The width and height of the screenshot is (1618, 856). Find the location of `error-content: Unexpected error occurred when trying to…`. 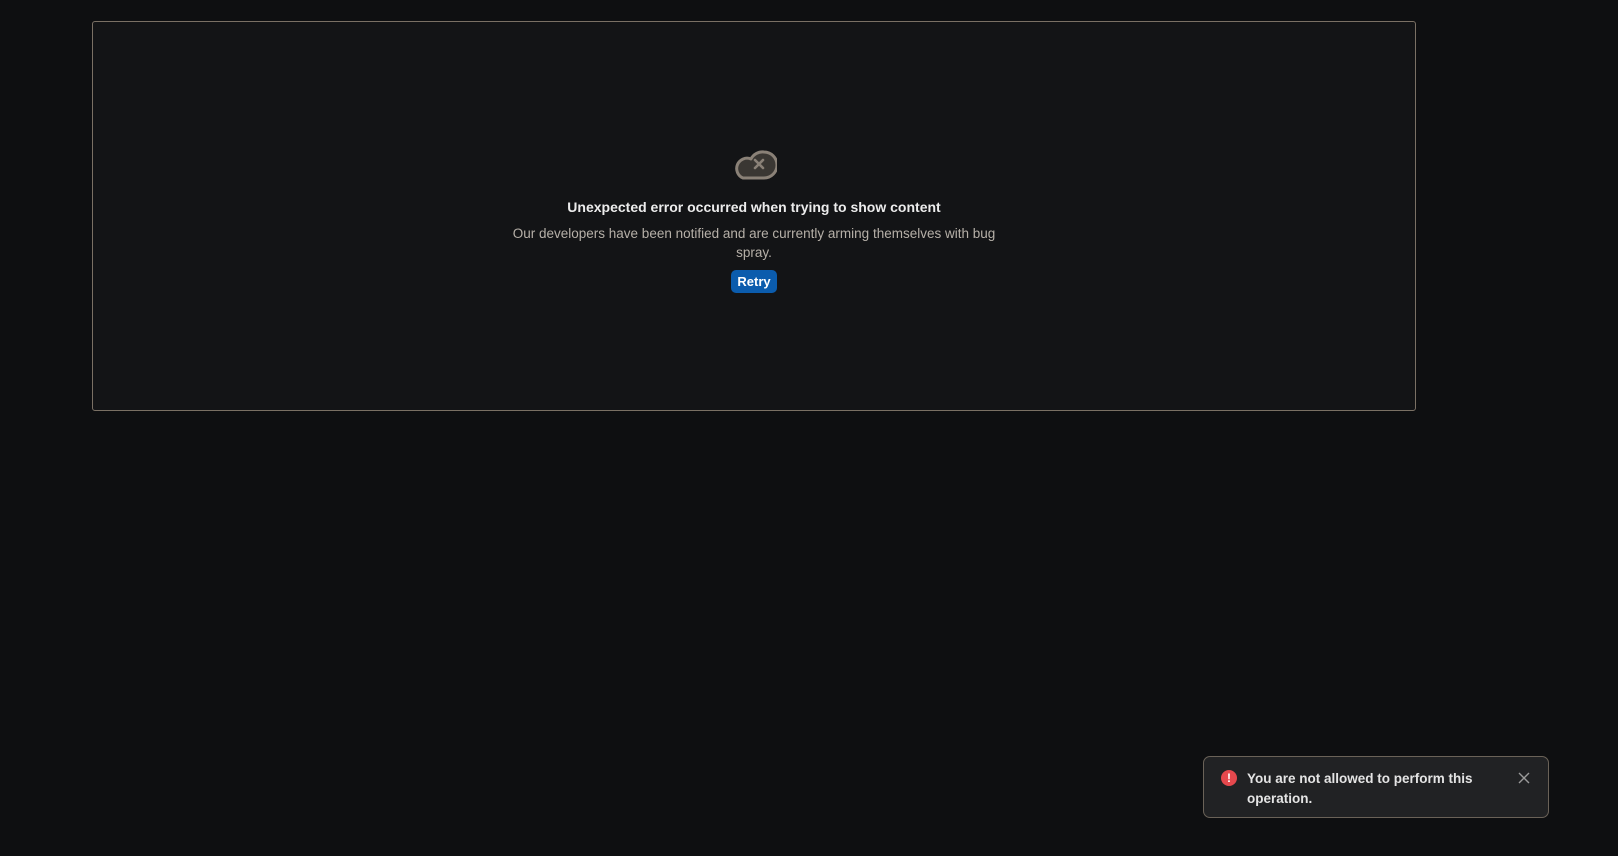

error-content: Unexpected error occurred when trying to… is located at coordinates (754, 219).